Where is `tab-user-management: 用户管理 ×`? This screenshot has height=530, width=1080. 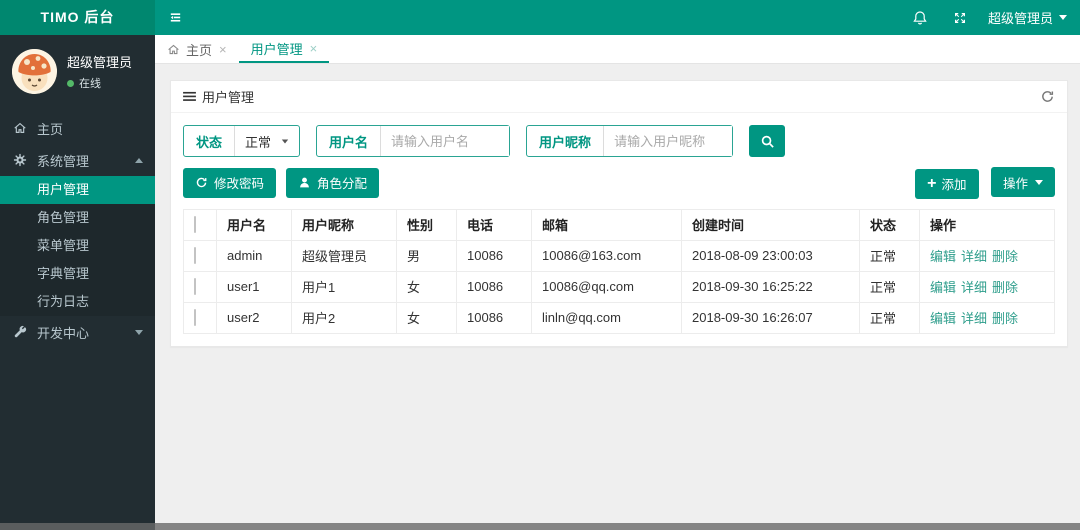 tab-user-management: 用户管理 × is located at coordinates (284, 49).